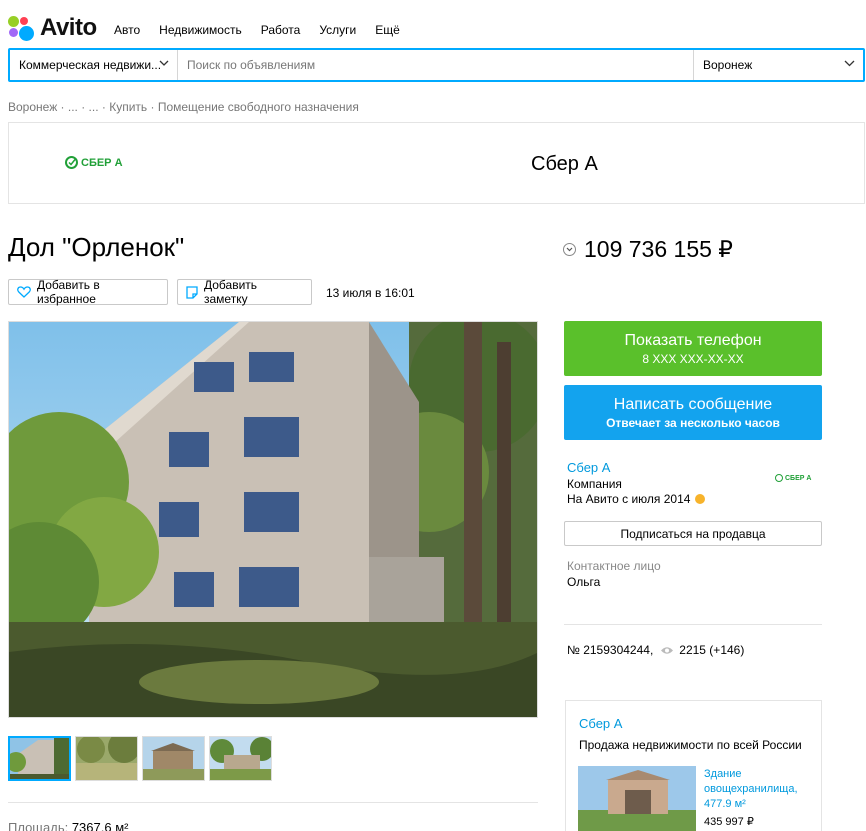  What do you see at coordinates (370, 293) in the screenshot?
I see `listing-date: 13 июля в 16:01` at bounding box center [370, 293].